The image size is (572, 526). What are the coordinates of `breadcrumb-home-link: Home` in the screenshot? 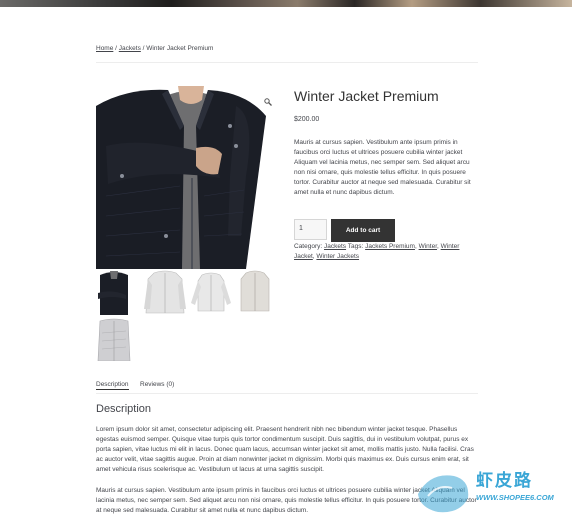 It's located at (104, 48).